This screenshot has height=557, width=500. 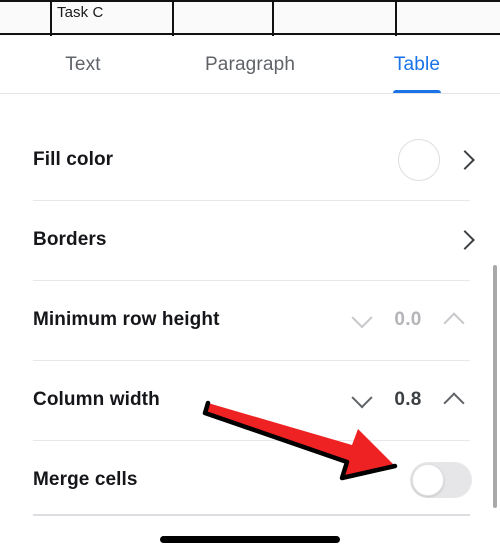 I want to click on tab-table: Table, so click(x=417, y=65).